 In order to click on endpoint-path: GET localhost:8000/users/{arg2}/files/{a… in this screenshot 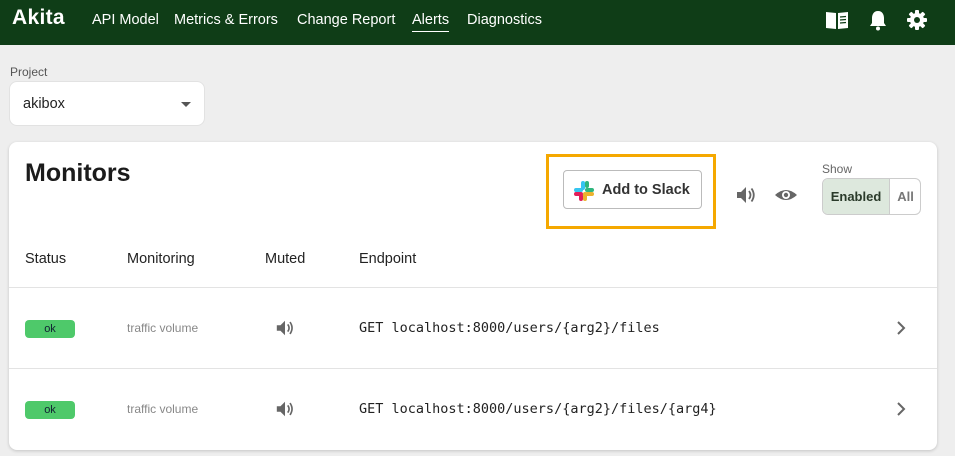, I will do `click(538, 409)`.